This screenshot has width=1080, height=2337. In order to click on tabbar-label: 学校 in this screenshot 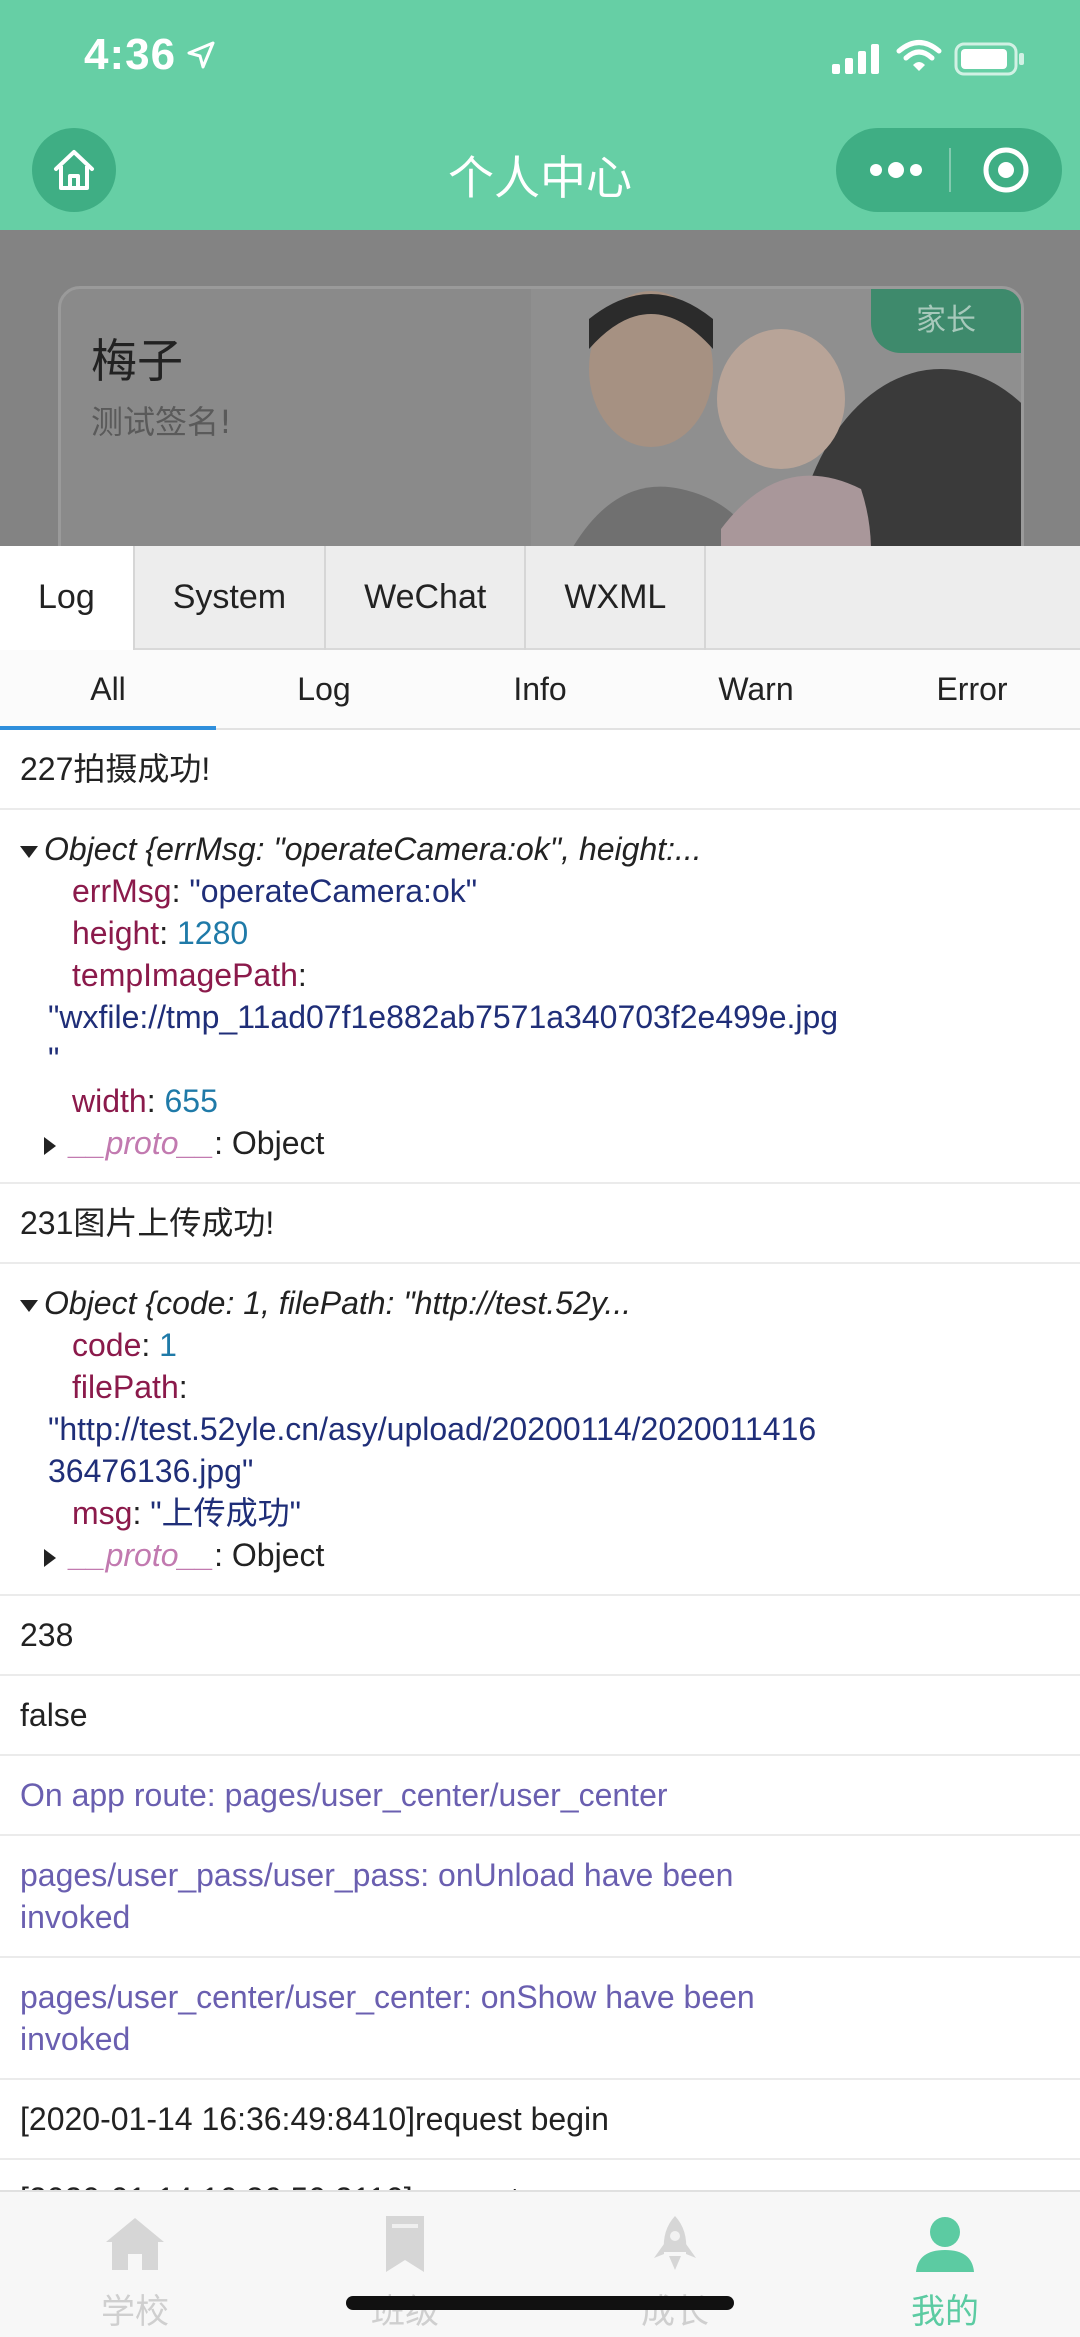, I will do `click(135, 2312)`.